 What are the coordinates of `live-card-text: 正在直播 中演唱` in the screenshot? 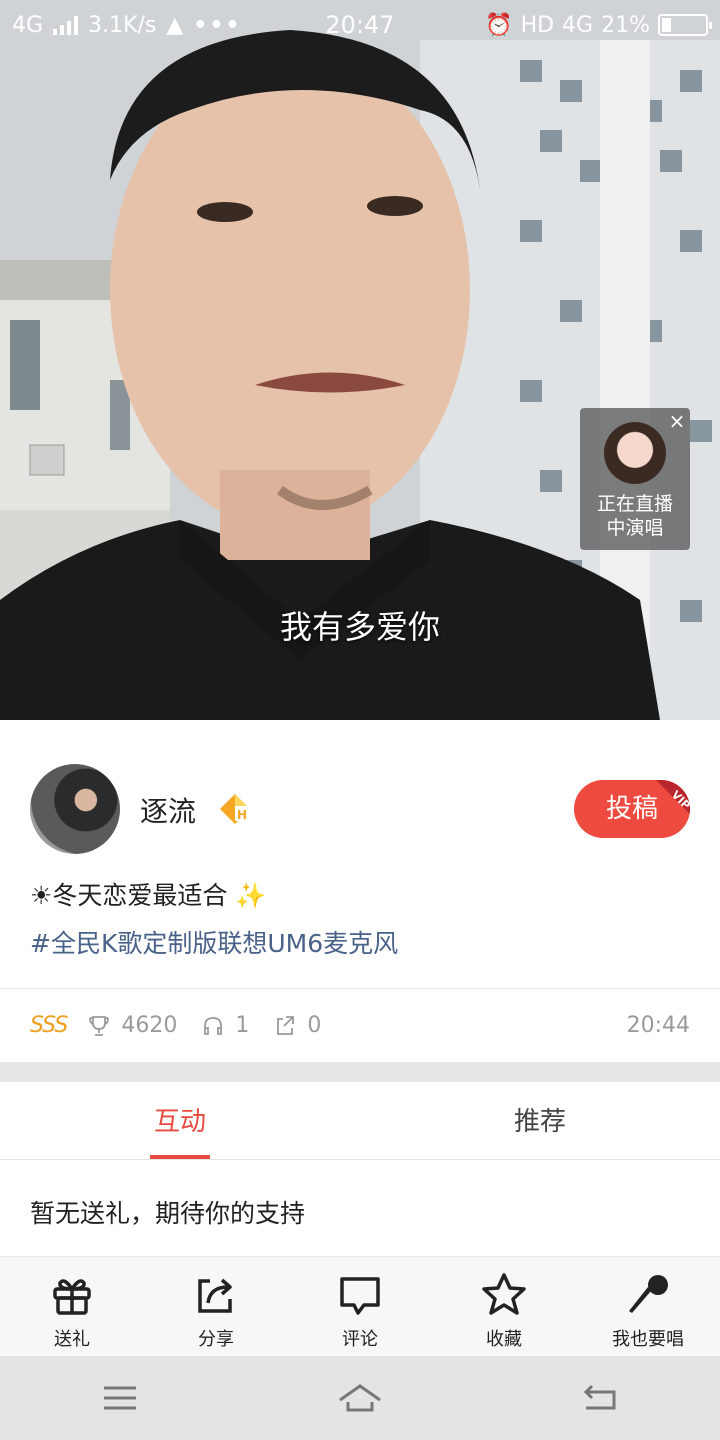 It's located at (635, 516).